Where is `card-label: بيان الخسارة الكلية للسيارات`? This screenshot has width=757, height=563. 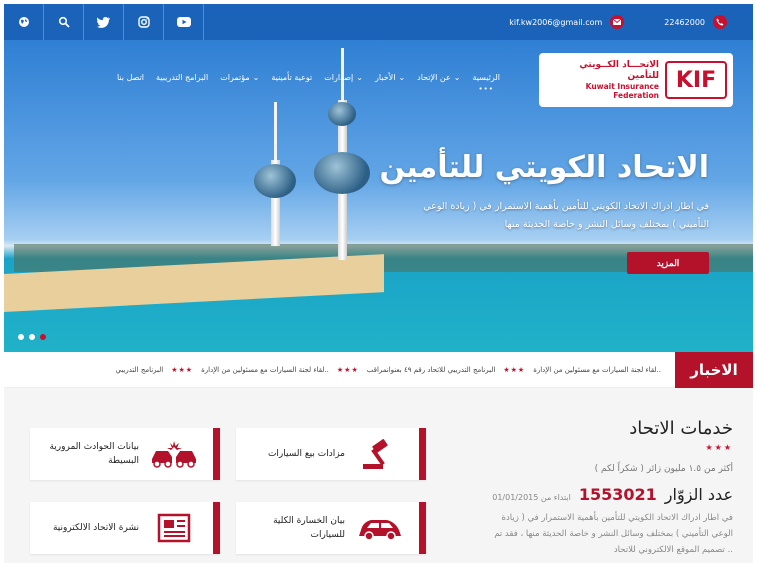 card-label: بيان الخسارة الكلية للسيارات is located at coordinates (309, 527).